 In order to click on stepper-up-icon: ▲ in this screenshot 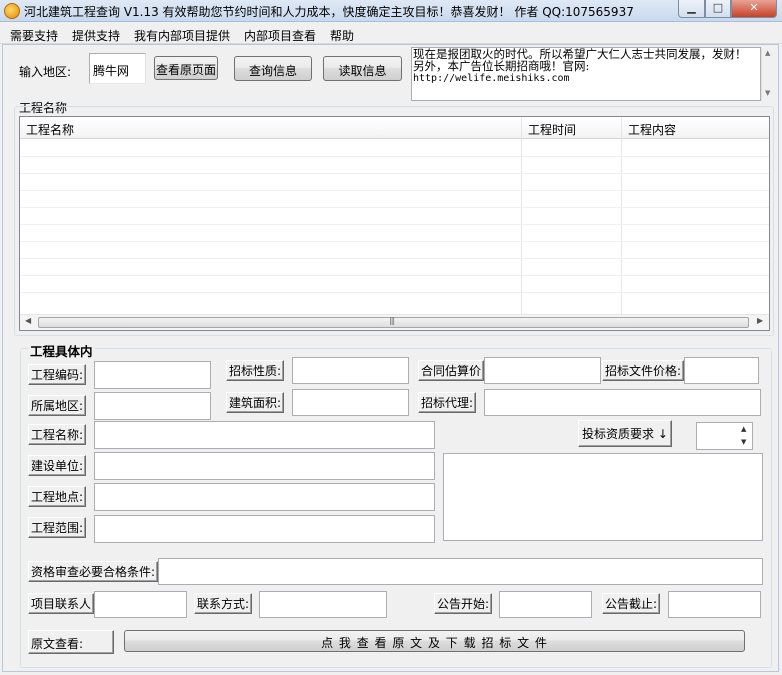, I will do `click(743, 429)`.